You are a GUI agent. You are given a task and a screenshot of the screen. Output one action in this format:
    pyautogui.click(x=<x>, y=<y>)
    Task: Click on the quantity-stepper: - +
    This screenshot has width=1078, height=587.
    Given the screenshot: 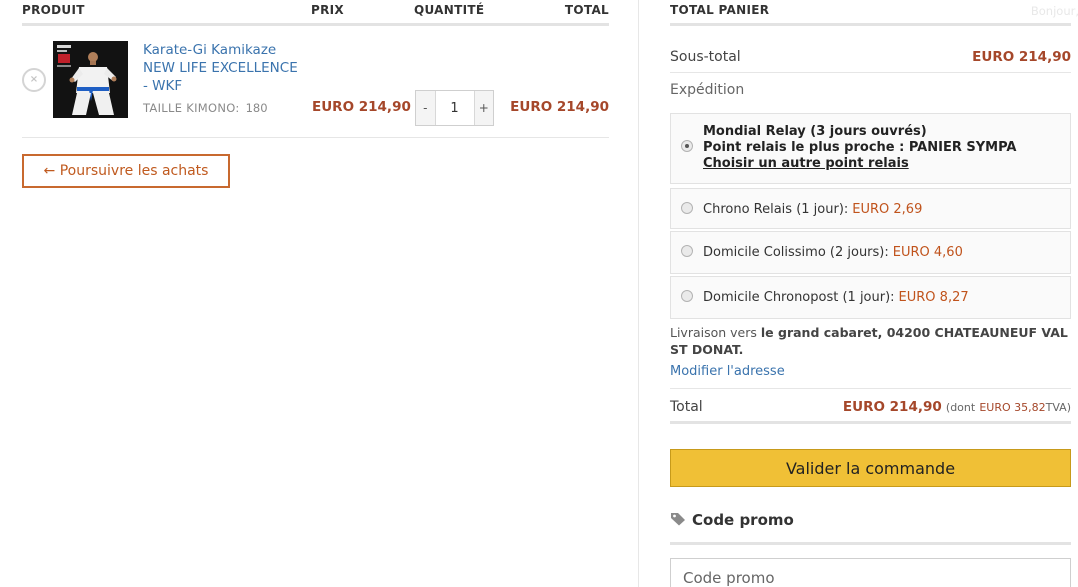 What is the action you would take?
    pyautogui.click(x=454, y=108)
    